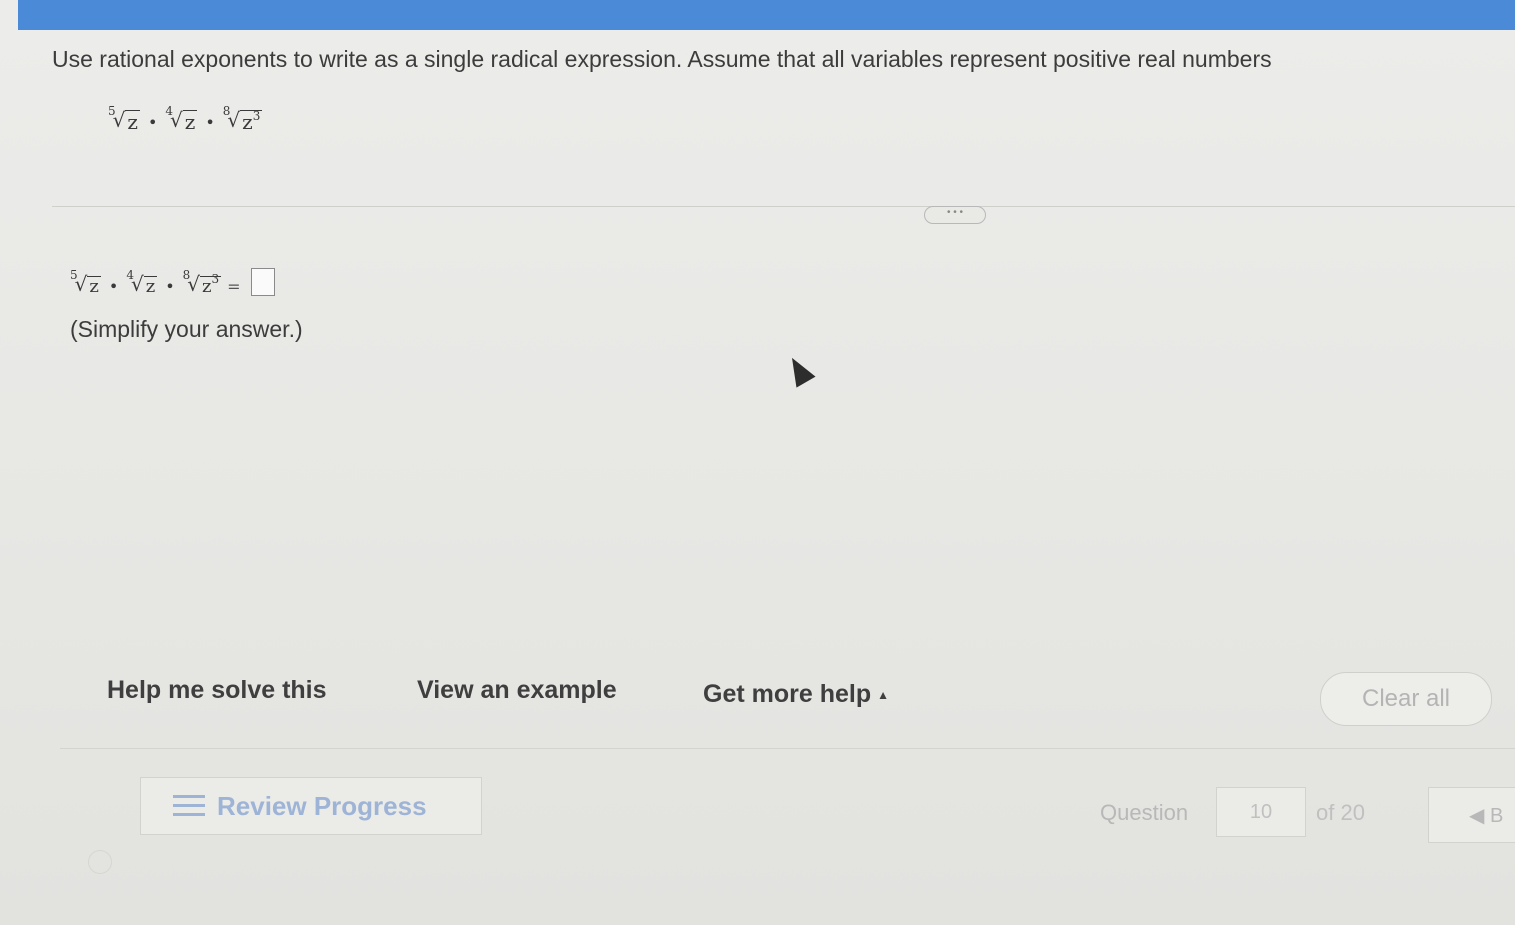  Describe the element at coordinates (100, 862) in the screenshot. I see `circle-icon` at that location.